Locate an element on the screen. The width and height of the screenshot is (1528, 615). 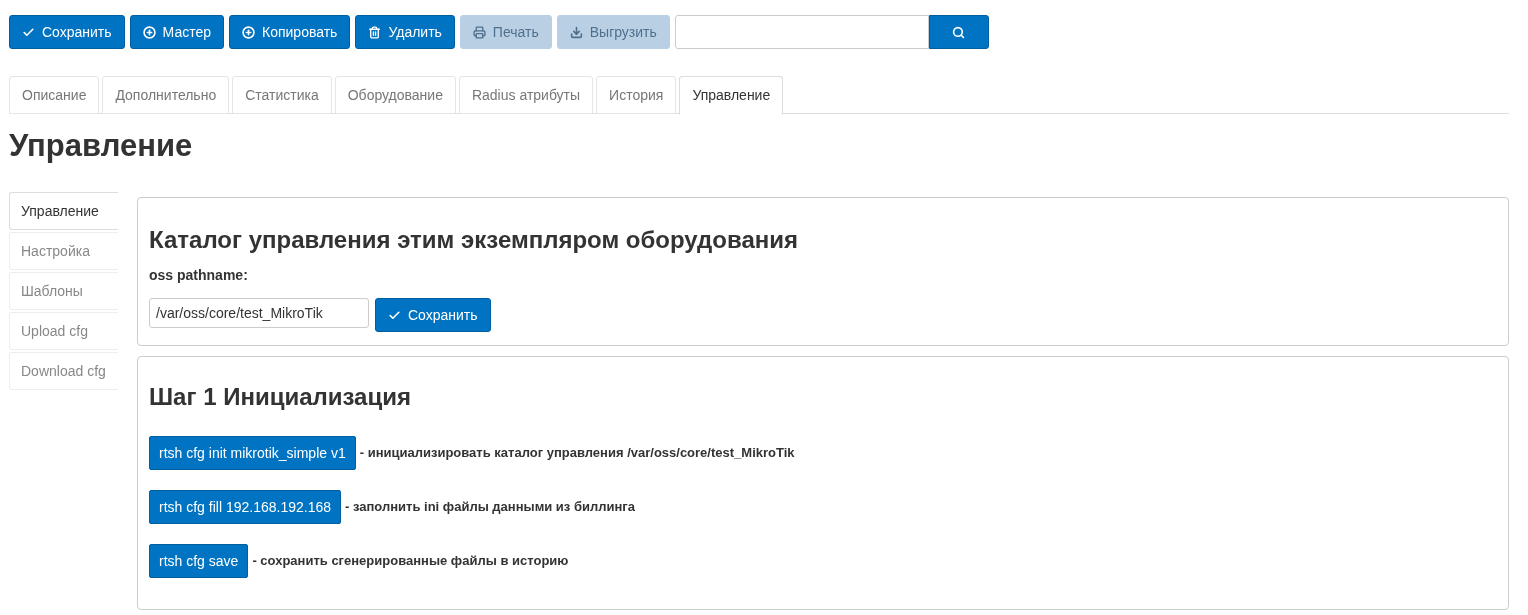
page-title: Управление is located at coordinates (101, 146).